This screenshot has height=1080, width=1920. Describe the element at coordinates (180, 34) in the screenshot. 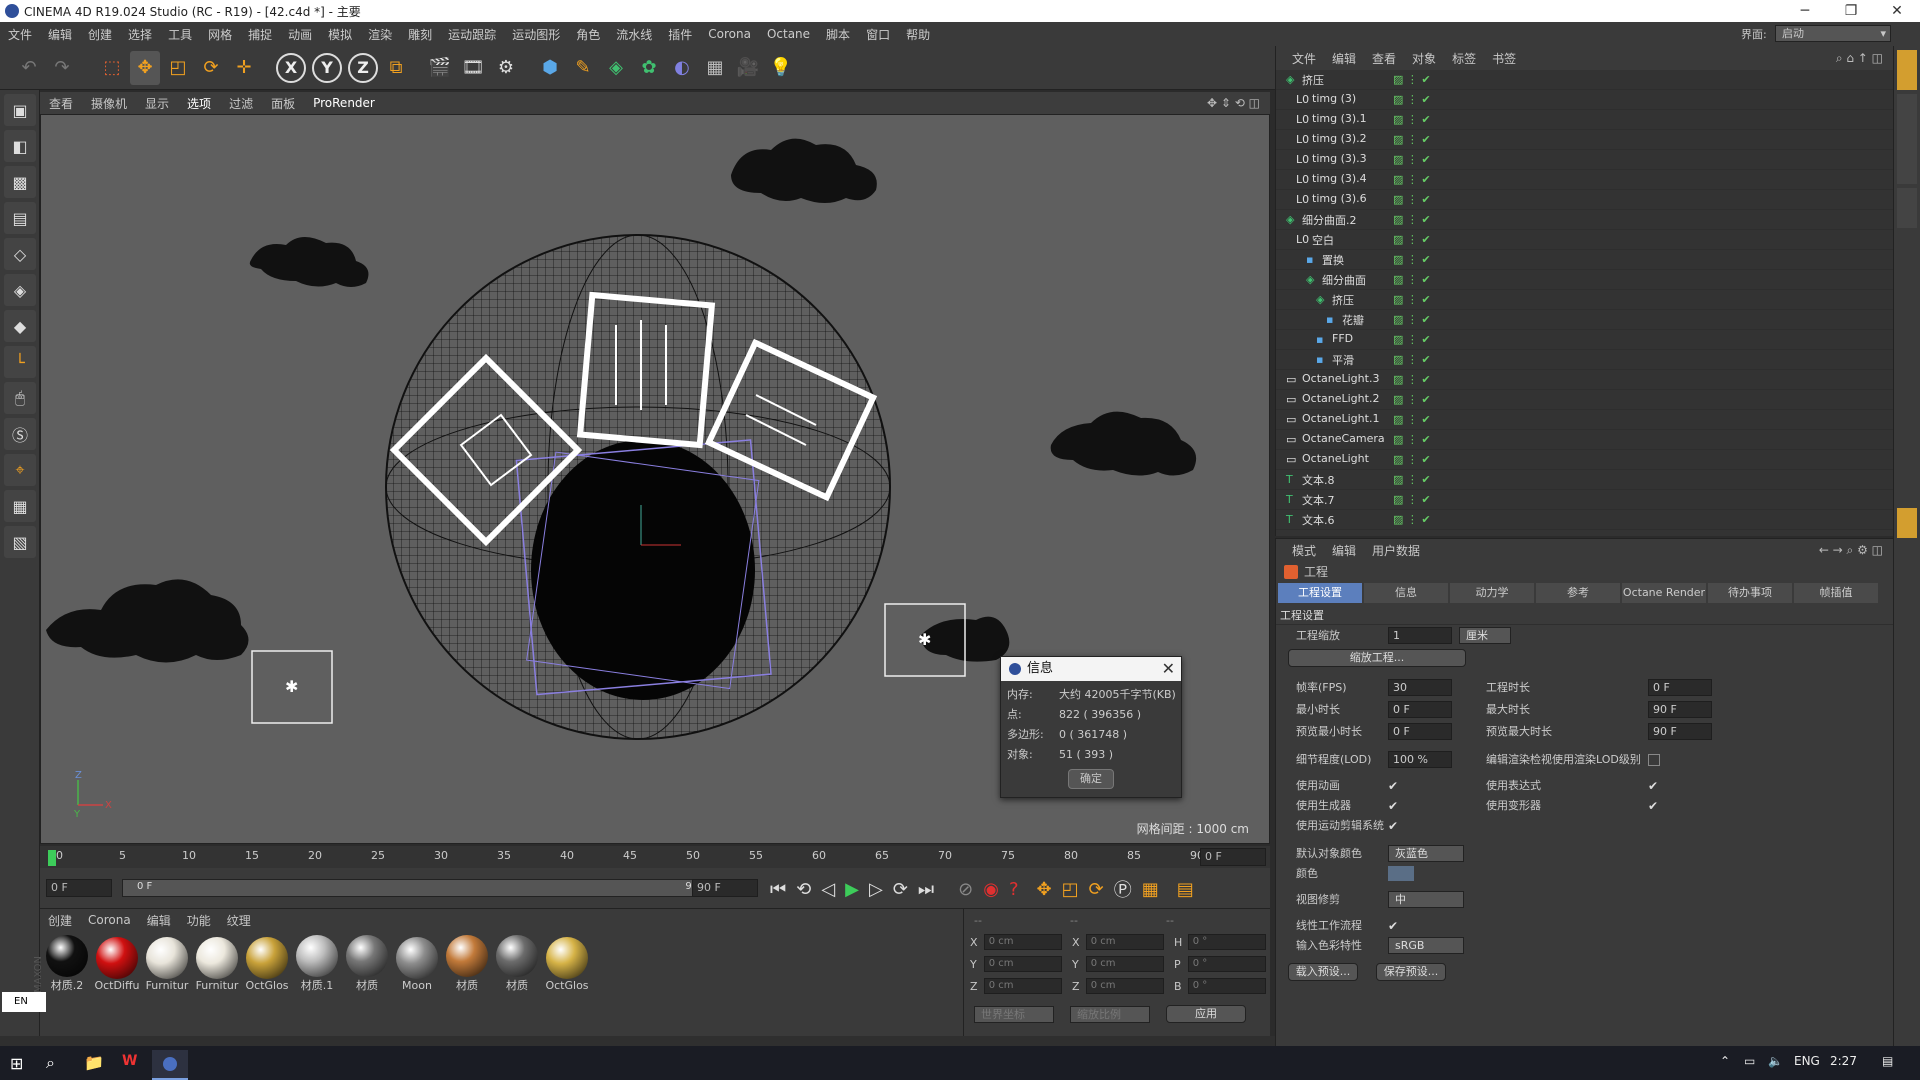

I see `menu-item: 工具` at that location.